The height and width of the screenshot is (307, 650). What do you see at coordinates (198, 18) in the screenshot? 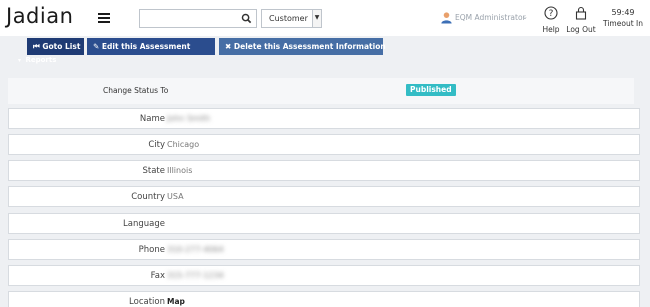
I see `search-input` at bounding box center [198, 18].